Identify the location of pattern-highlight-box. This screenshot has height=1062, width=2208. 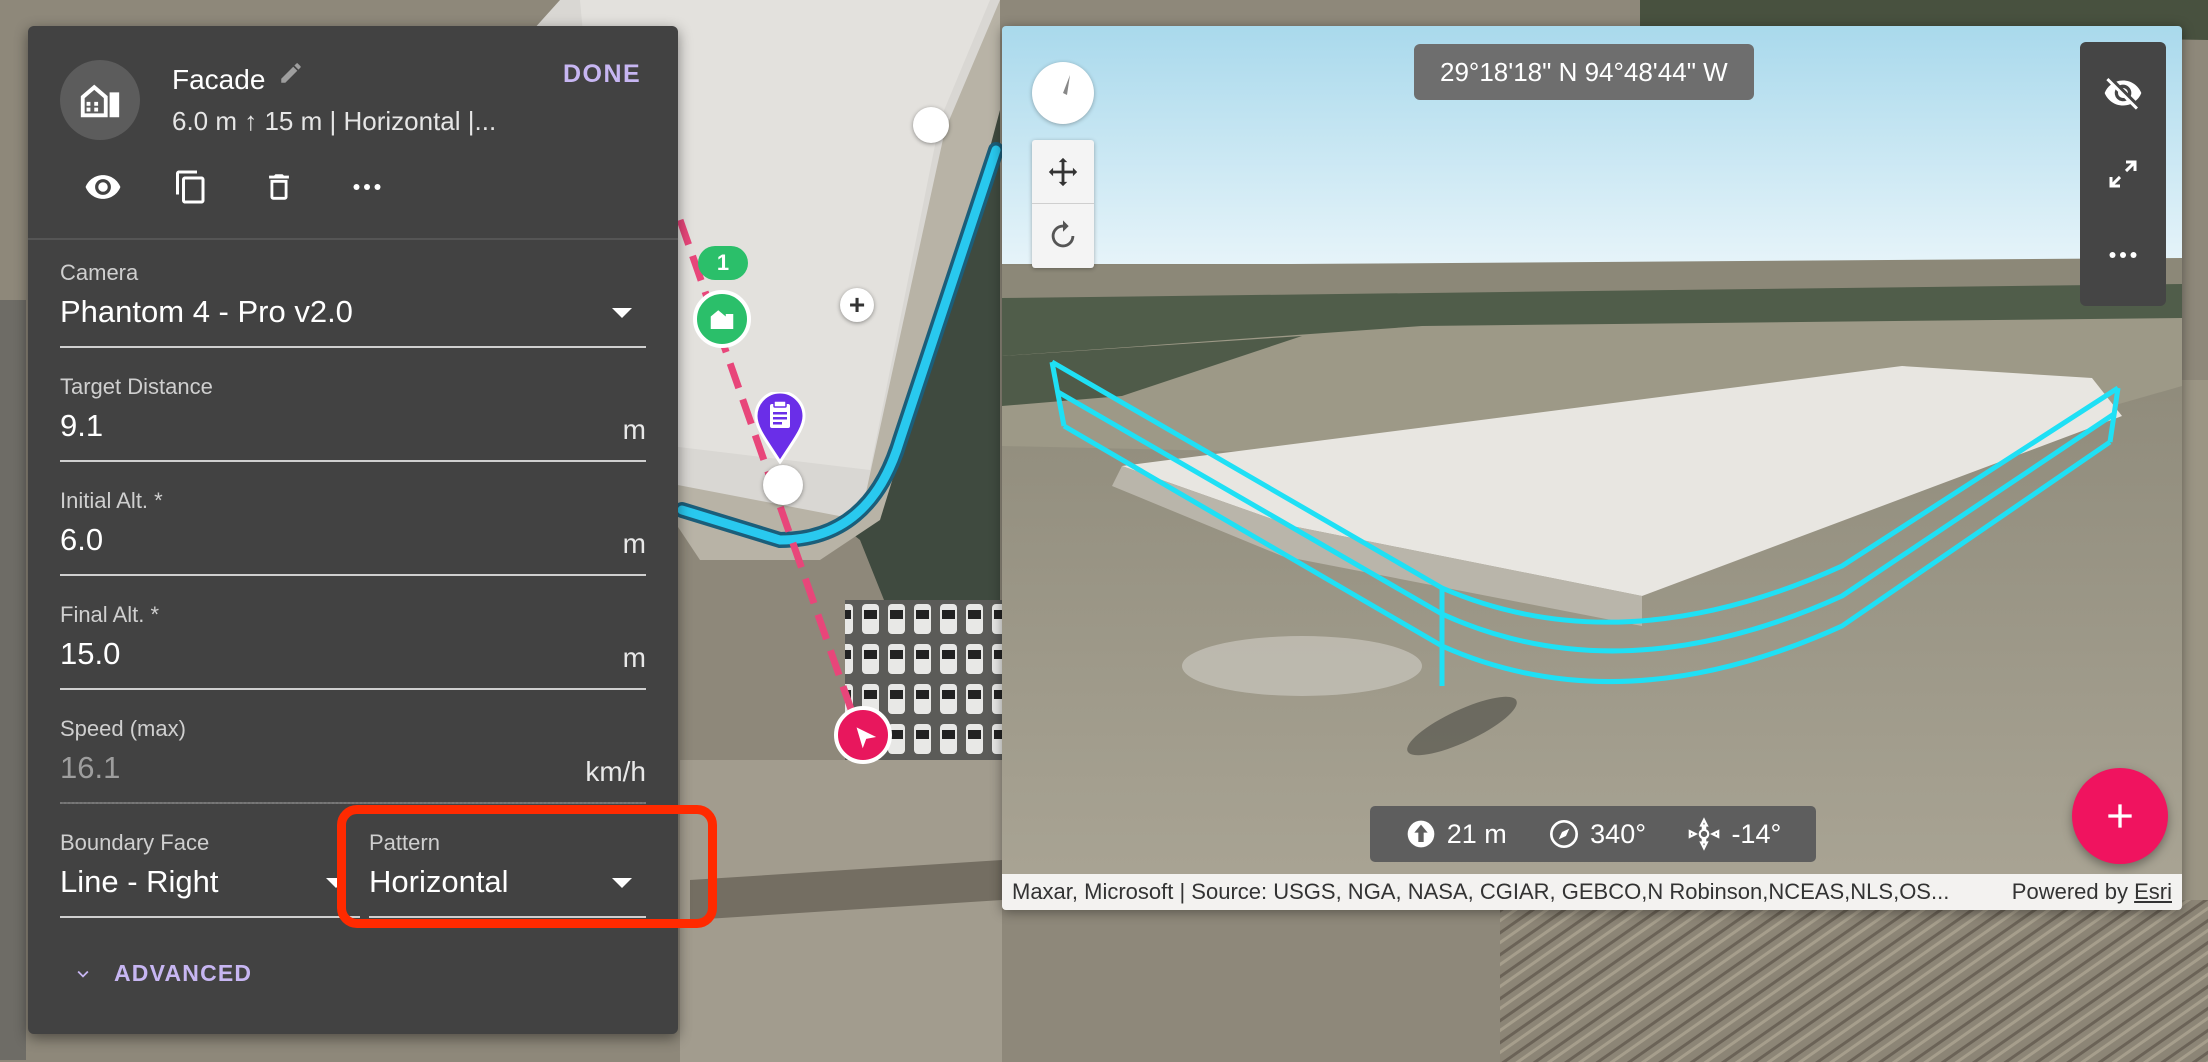
(527, 866).